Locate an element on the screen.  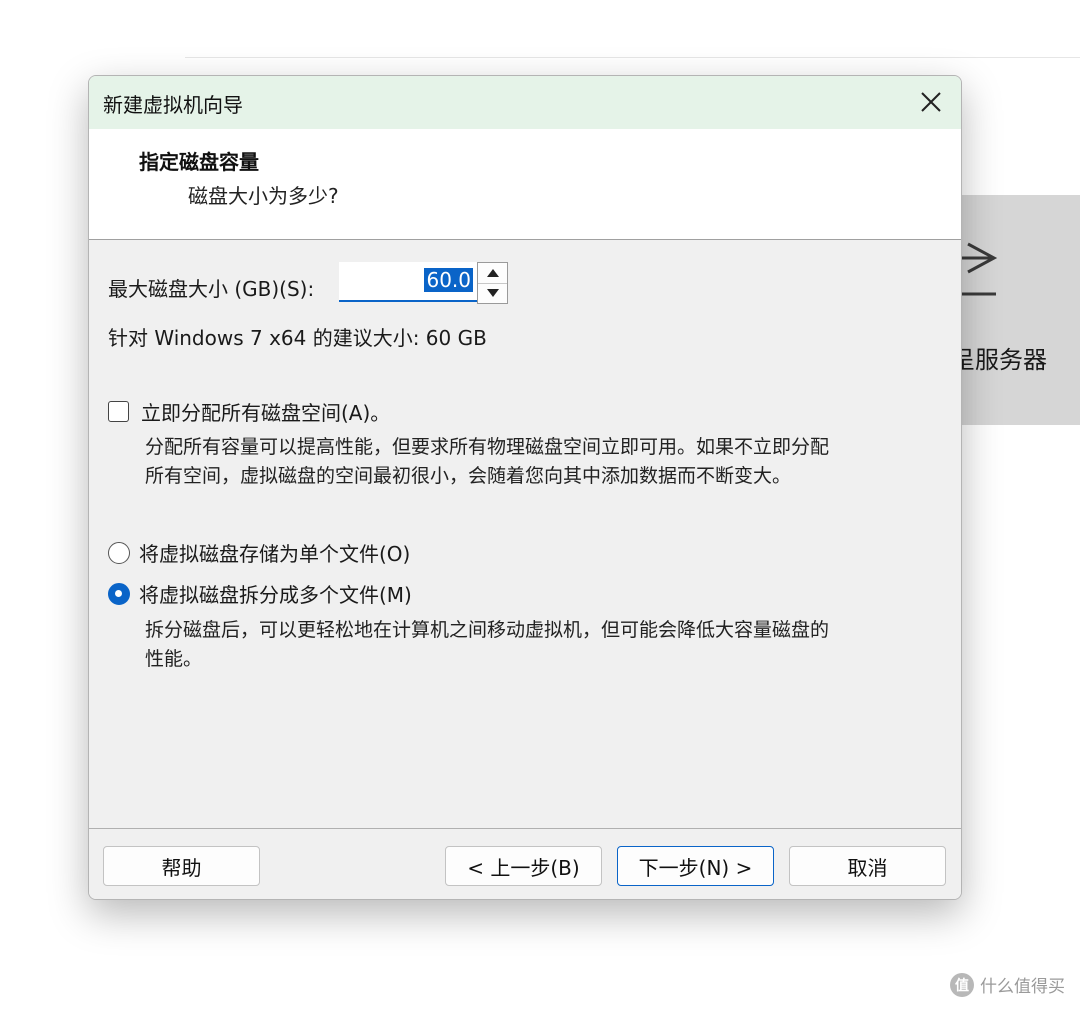
watermark: 值 什么值得买 is located at coordinates (1007, 984).